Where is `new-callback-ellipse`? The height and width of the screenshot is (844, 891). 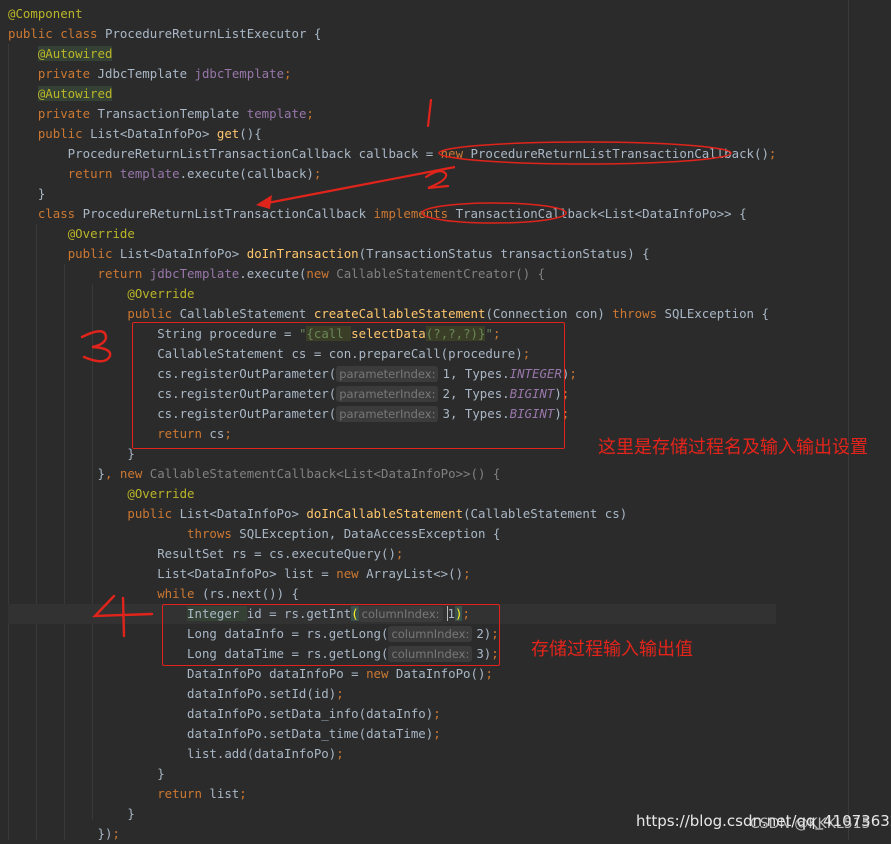
new-callback-ellipse is located at coordinates (585, 153).